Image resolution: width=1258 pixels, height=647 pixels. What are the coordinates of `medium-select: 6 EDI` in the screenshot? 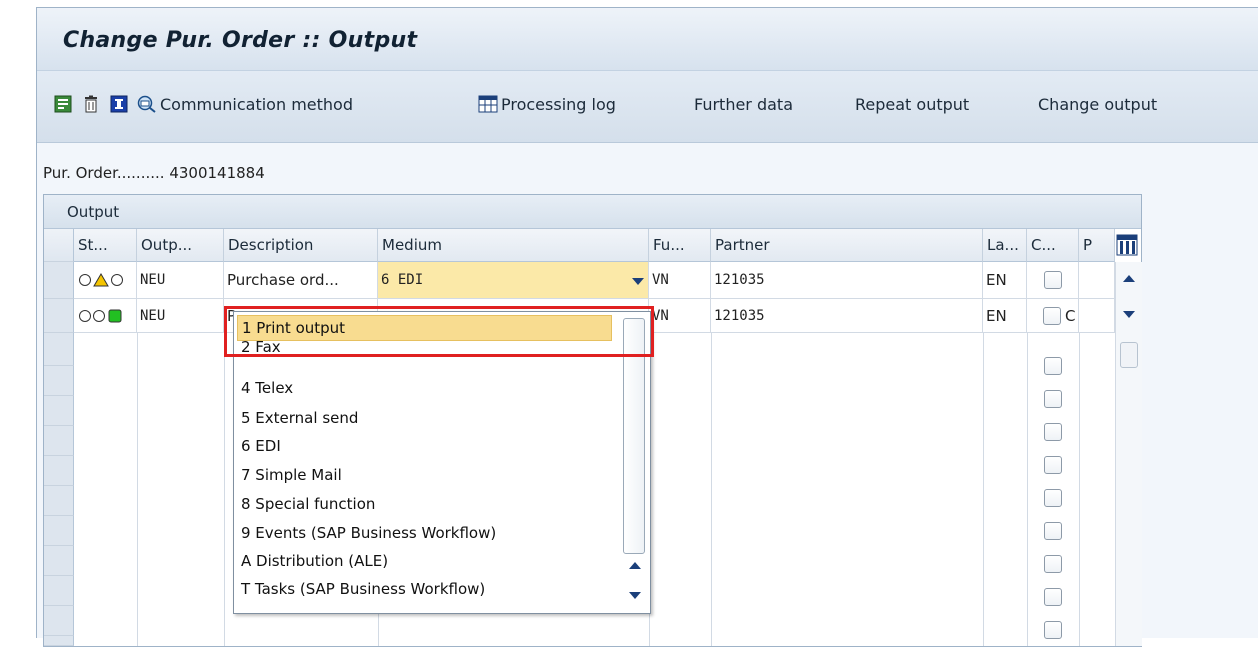 It's located at (513, 280).